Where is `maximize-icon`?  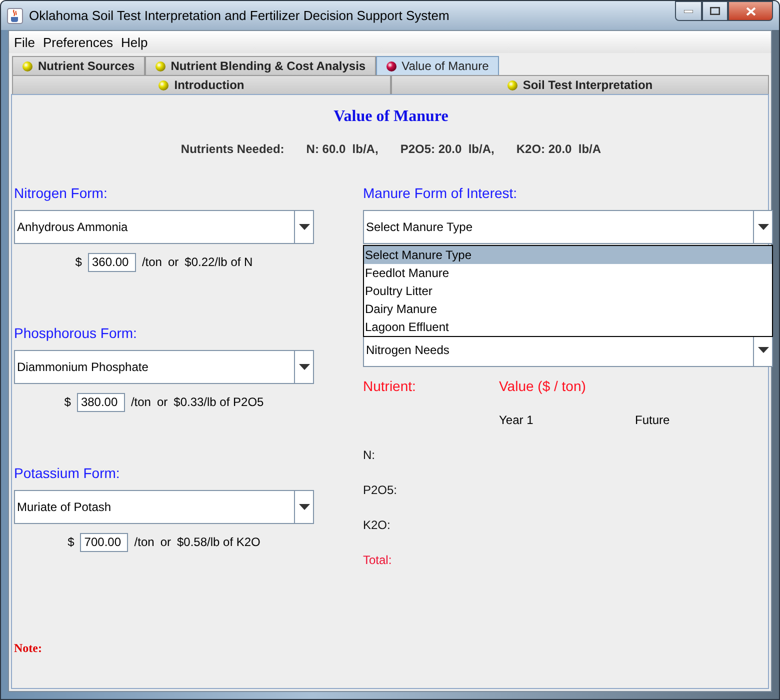
maximize-icon is located at coordinates (715, 11).